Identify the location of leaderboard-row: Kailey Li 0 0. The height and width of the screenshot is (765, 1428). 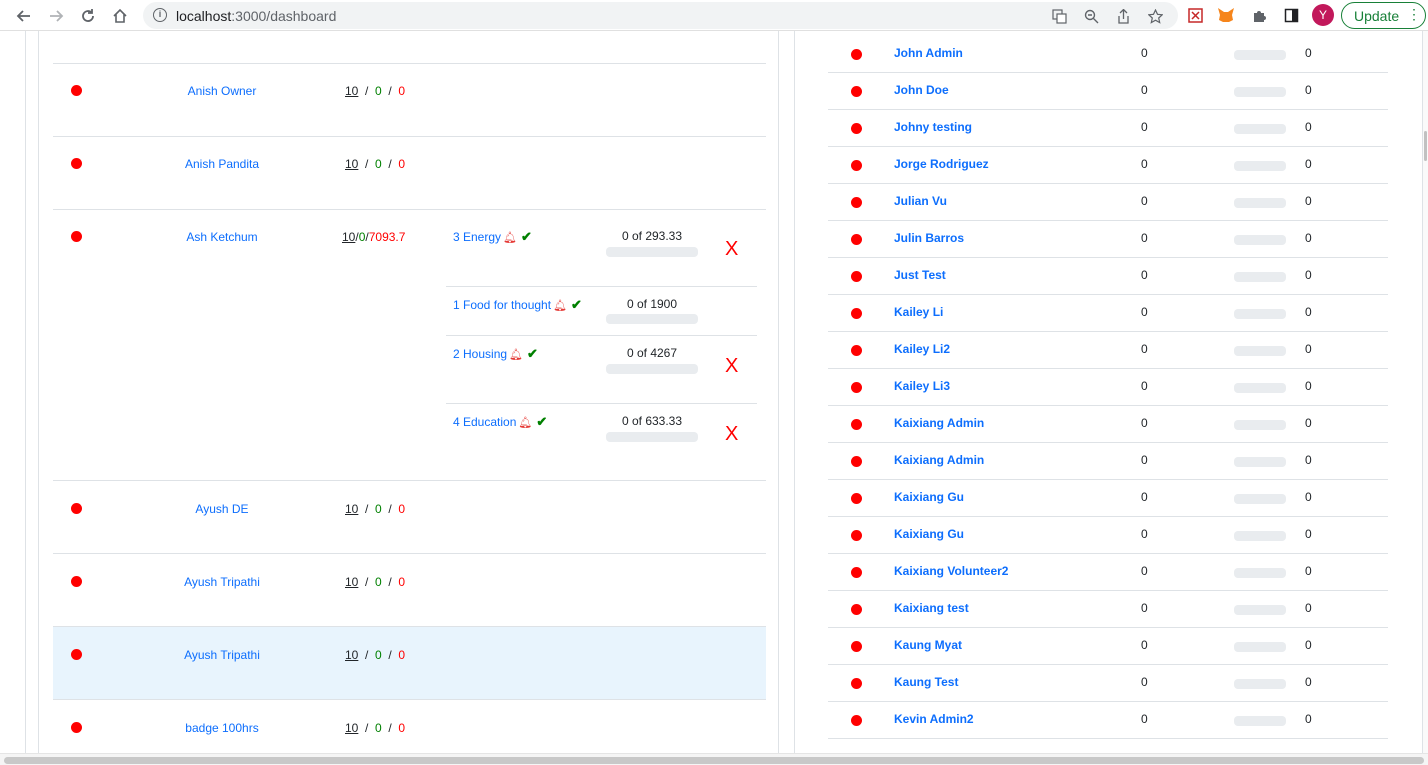
(1108, 313).